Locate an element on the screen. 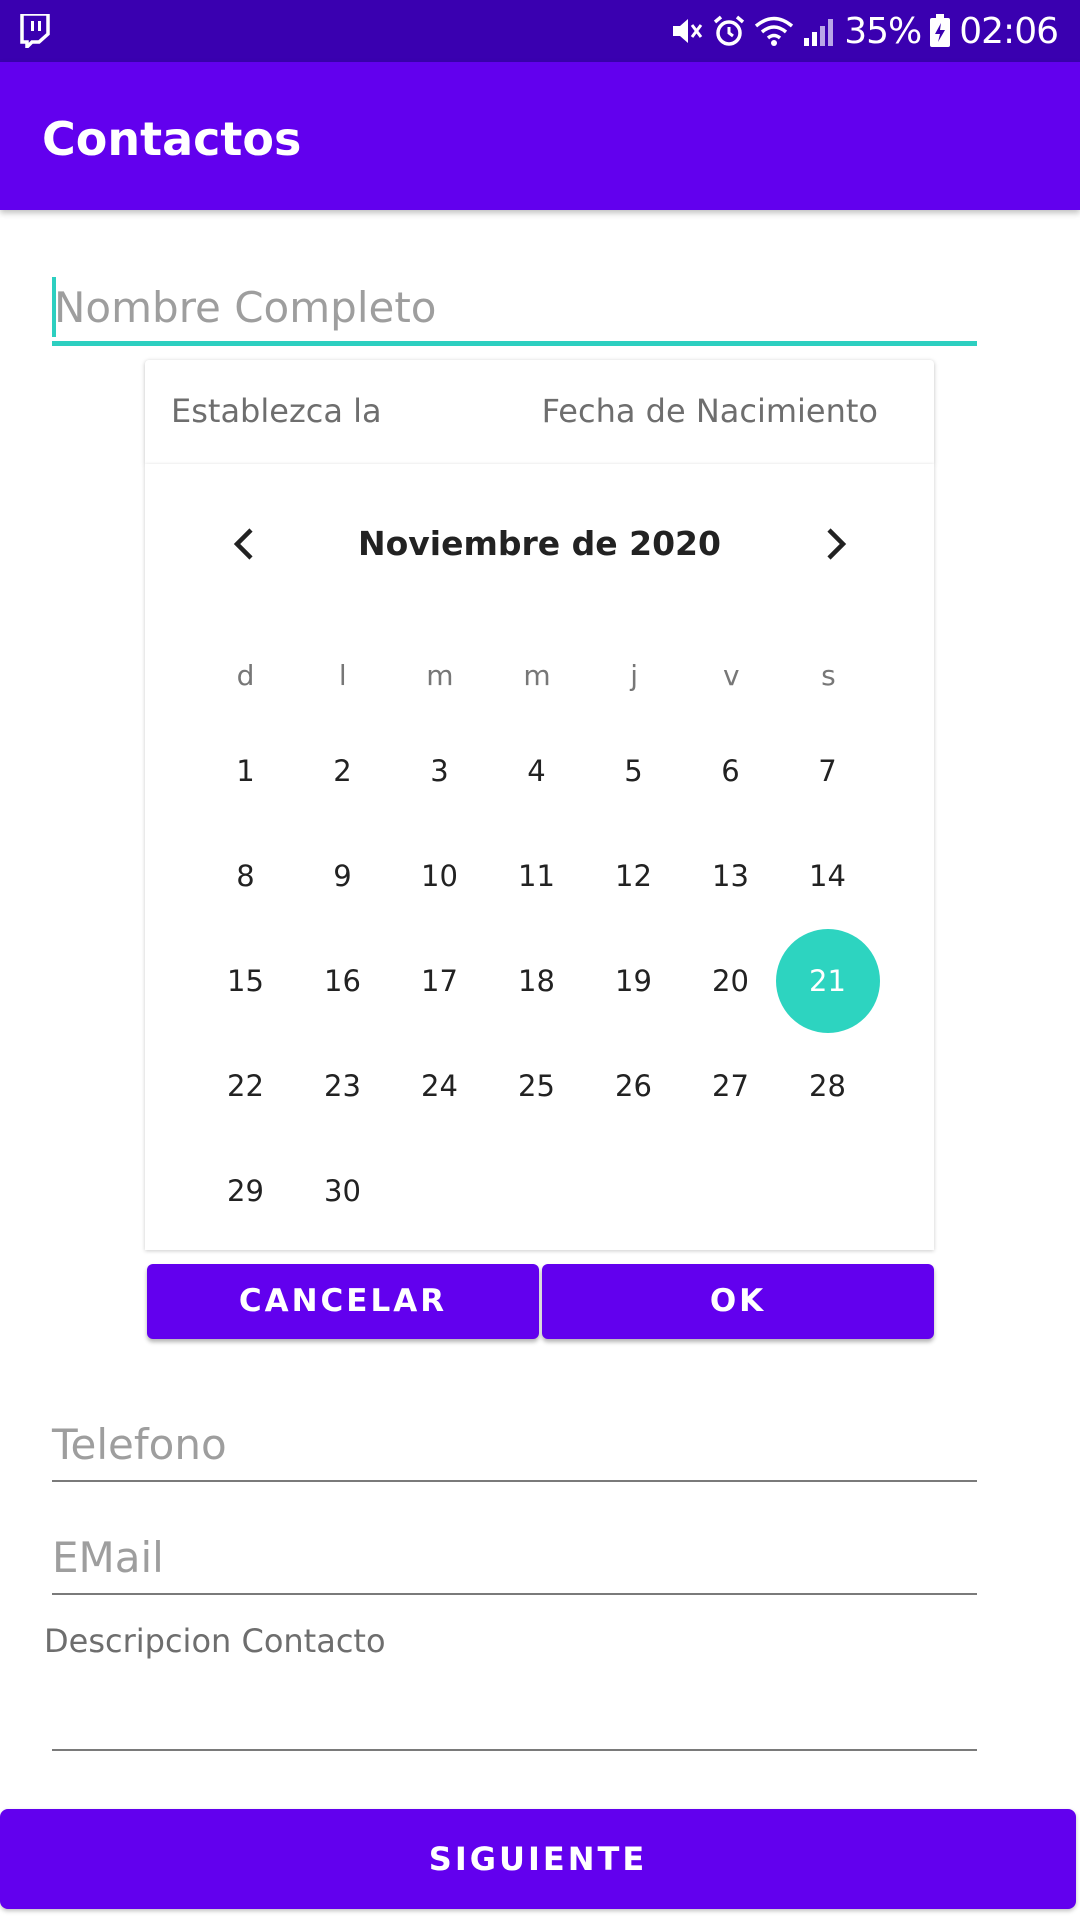 The height and width of the screenshot is (1920, 1080). dialog-actions: CANCELAR OK is located at coordinates (539, 1303).